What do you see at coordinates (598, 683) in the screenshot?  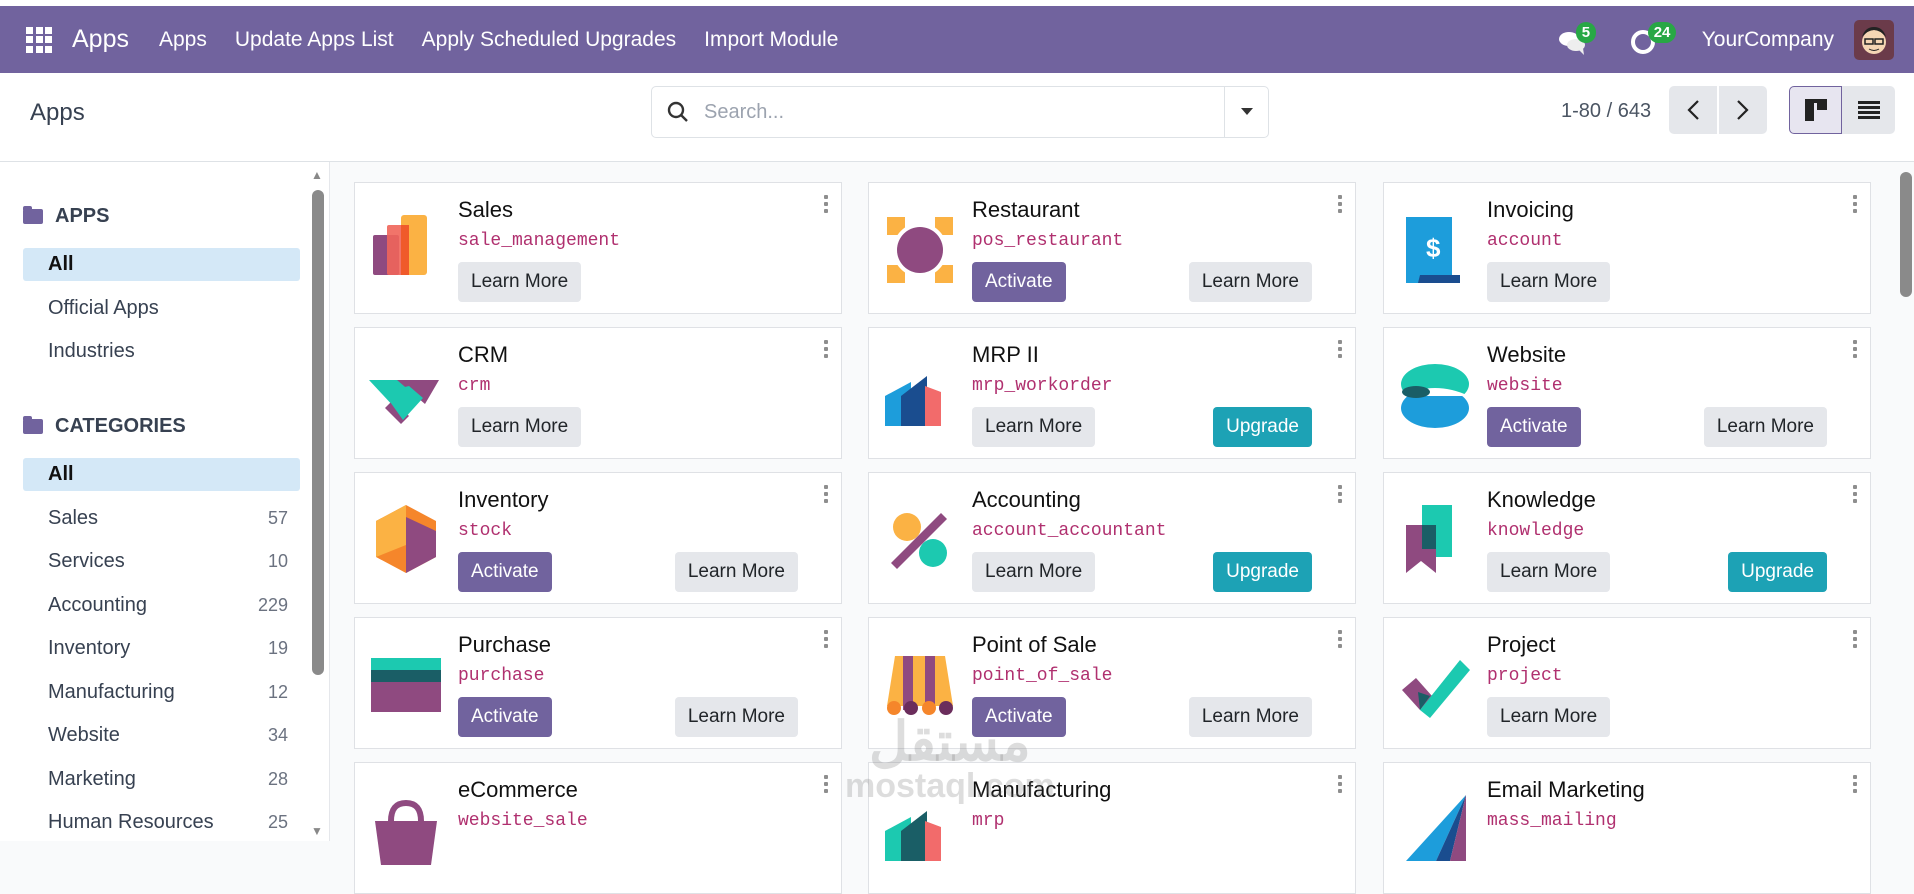 I see `app-card-purchase: Purchase purchase Activate Learn More` at bounding box center [598, 683].